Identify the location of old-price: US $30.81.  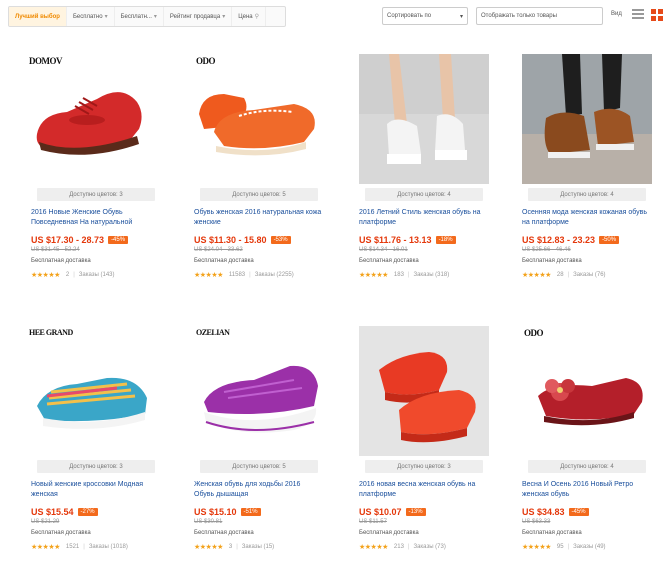
(208, 522).